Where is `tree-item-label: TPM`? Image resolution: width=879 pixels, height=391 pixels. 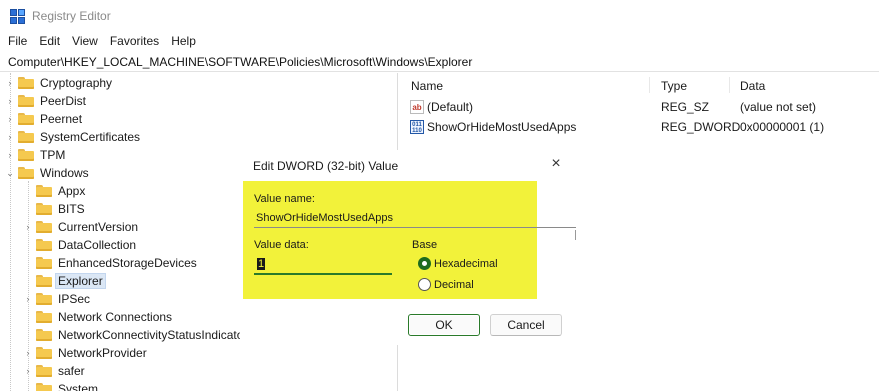
tree-item-label: TPM is located at coordinates (53, 155).